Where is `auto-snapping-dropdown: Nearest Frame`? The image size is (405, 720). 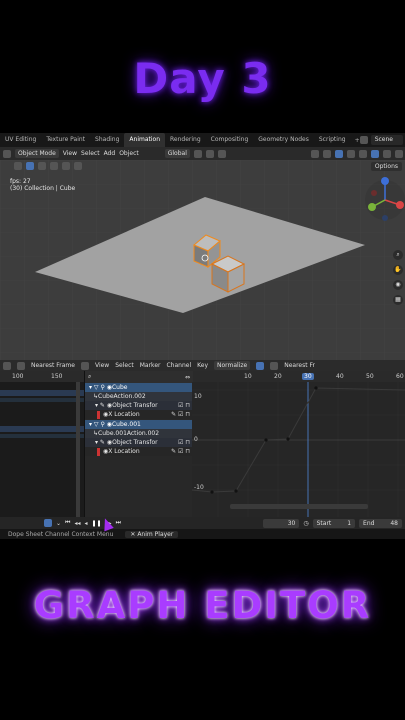 auto-snapping-dropdown: Nearest Frame is located at coordinates (53, 365).